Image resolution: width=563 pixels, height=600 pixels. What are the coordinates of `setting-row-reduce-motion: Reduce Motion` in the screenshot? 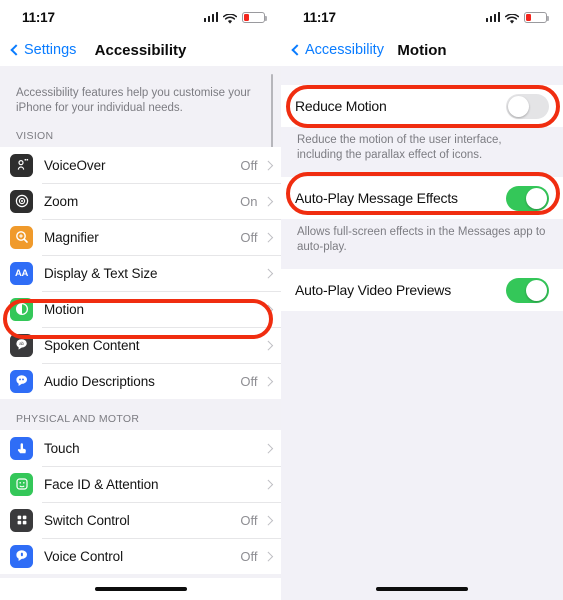 It's located at (422, 106).